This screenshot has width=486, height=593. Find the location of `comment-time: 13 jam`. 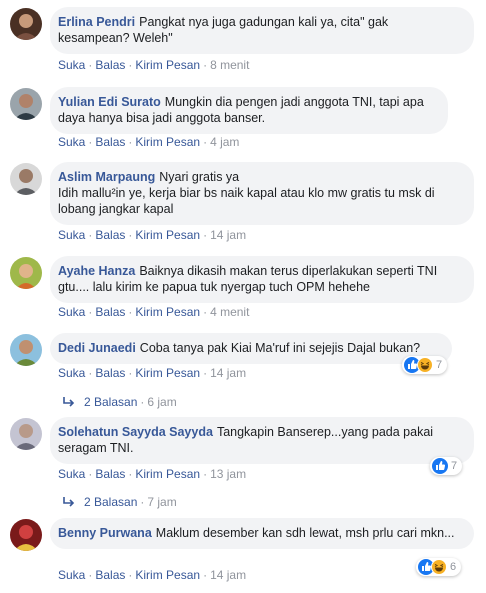

comment-time: 13 jam is located at coordinates (228, 474).